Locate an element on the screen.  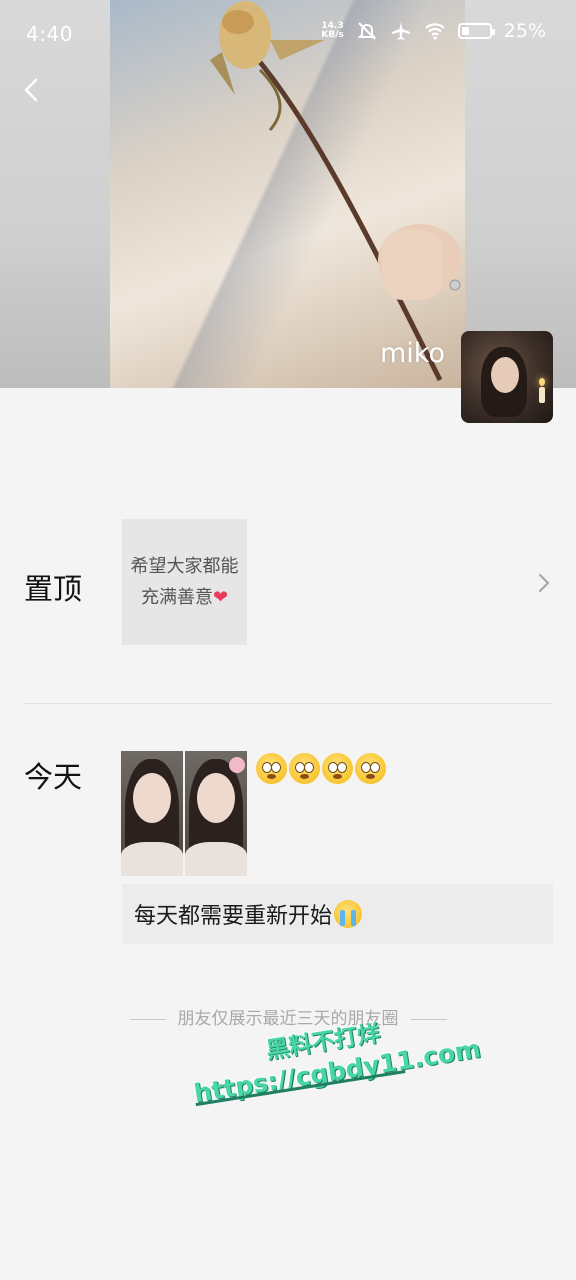
wifi-icon is located at coordinates (435, 31).